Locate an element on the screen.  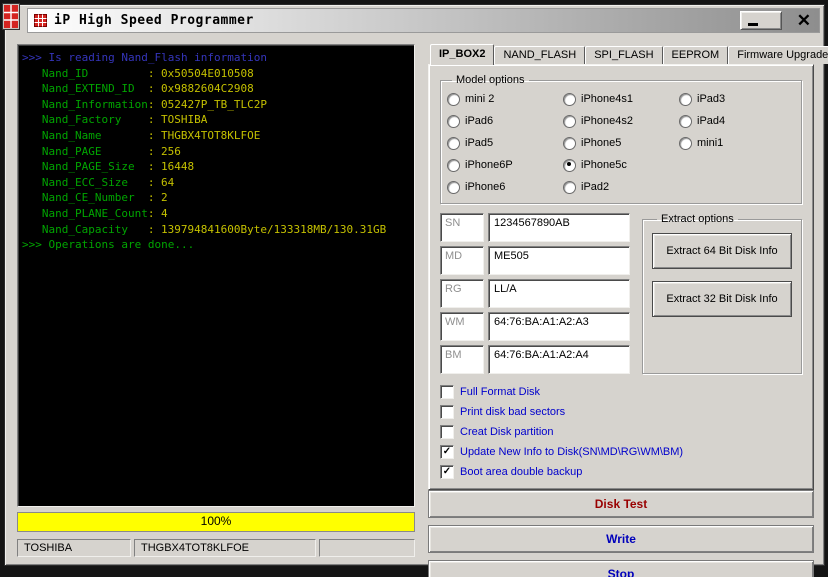
field-input-bm: 64:76:BA:A1:A2:A4 is located at coordinates (559, 359).